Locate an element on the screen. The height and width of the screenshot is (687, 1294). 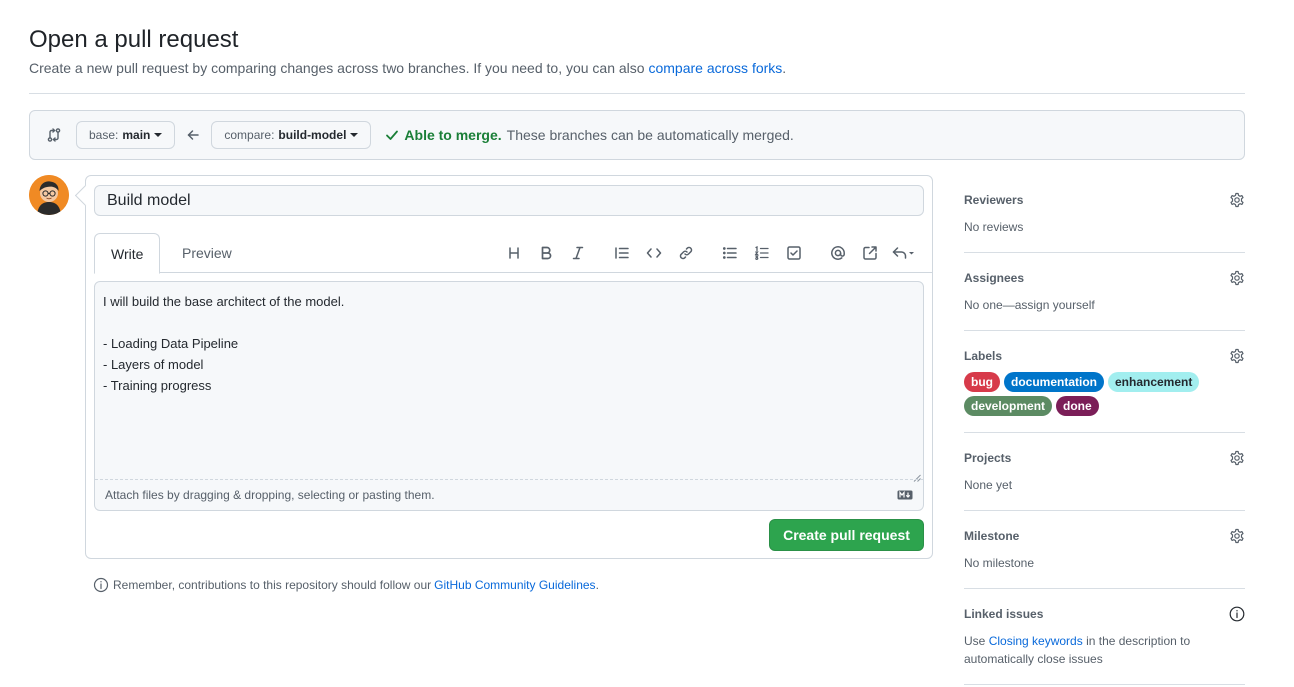
italic-icon is located at coordinates (578, 253).